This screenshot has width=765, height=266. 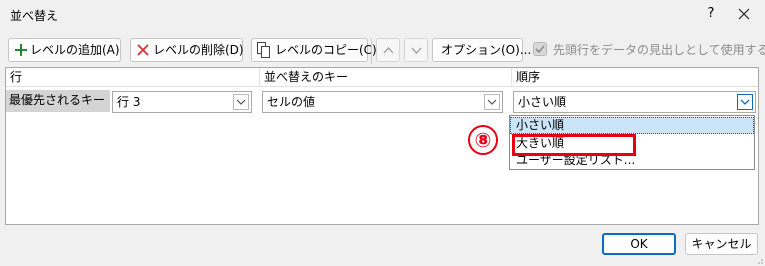 I want to click on move-down-button, so click(x=416, y=50).